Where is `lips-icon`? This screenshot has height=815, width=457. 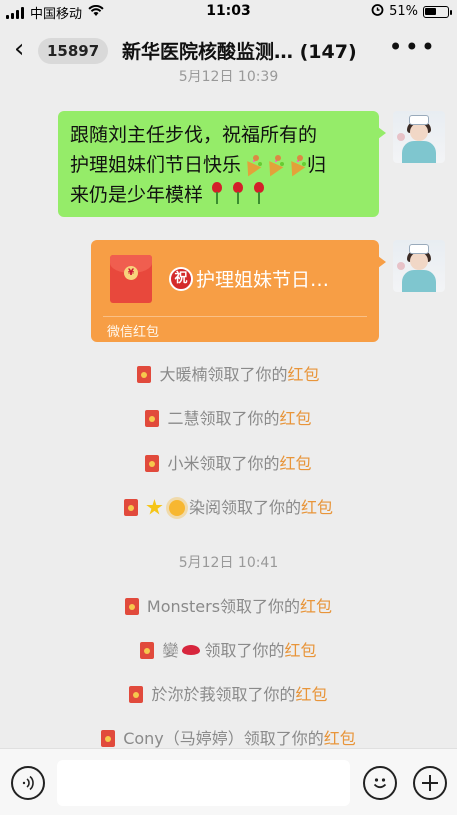
lips-icon is located at coordinates (191, 650).